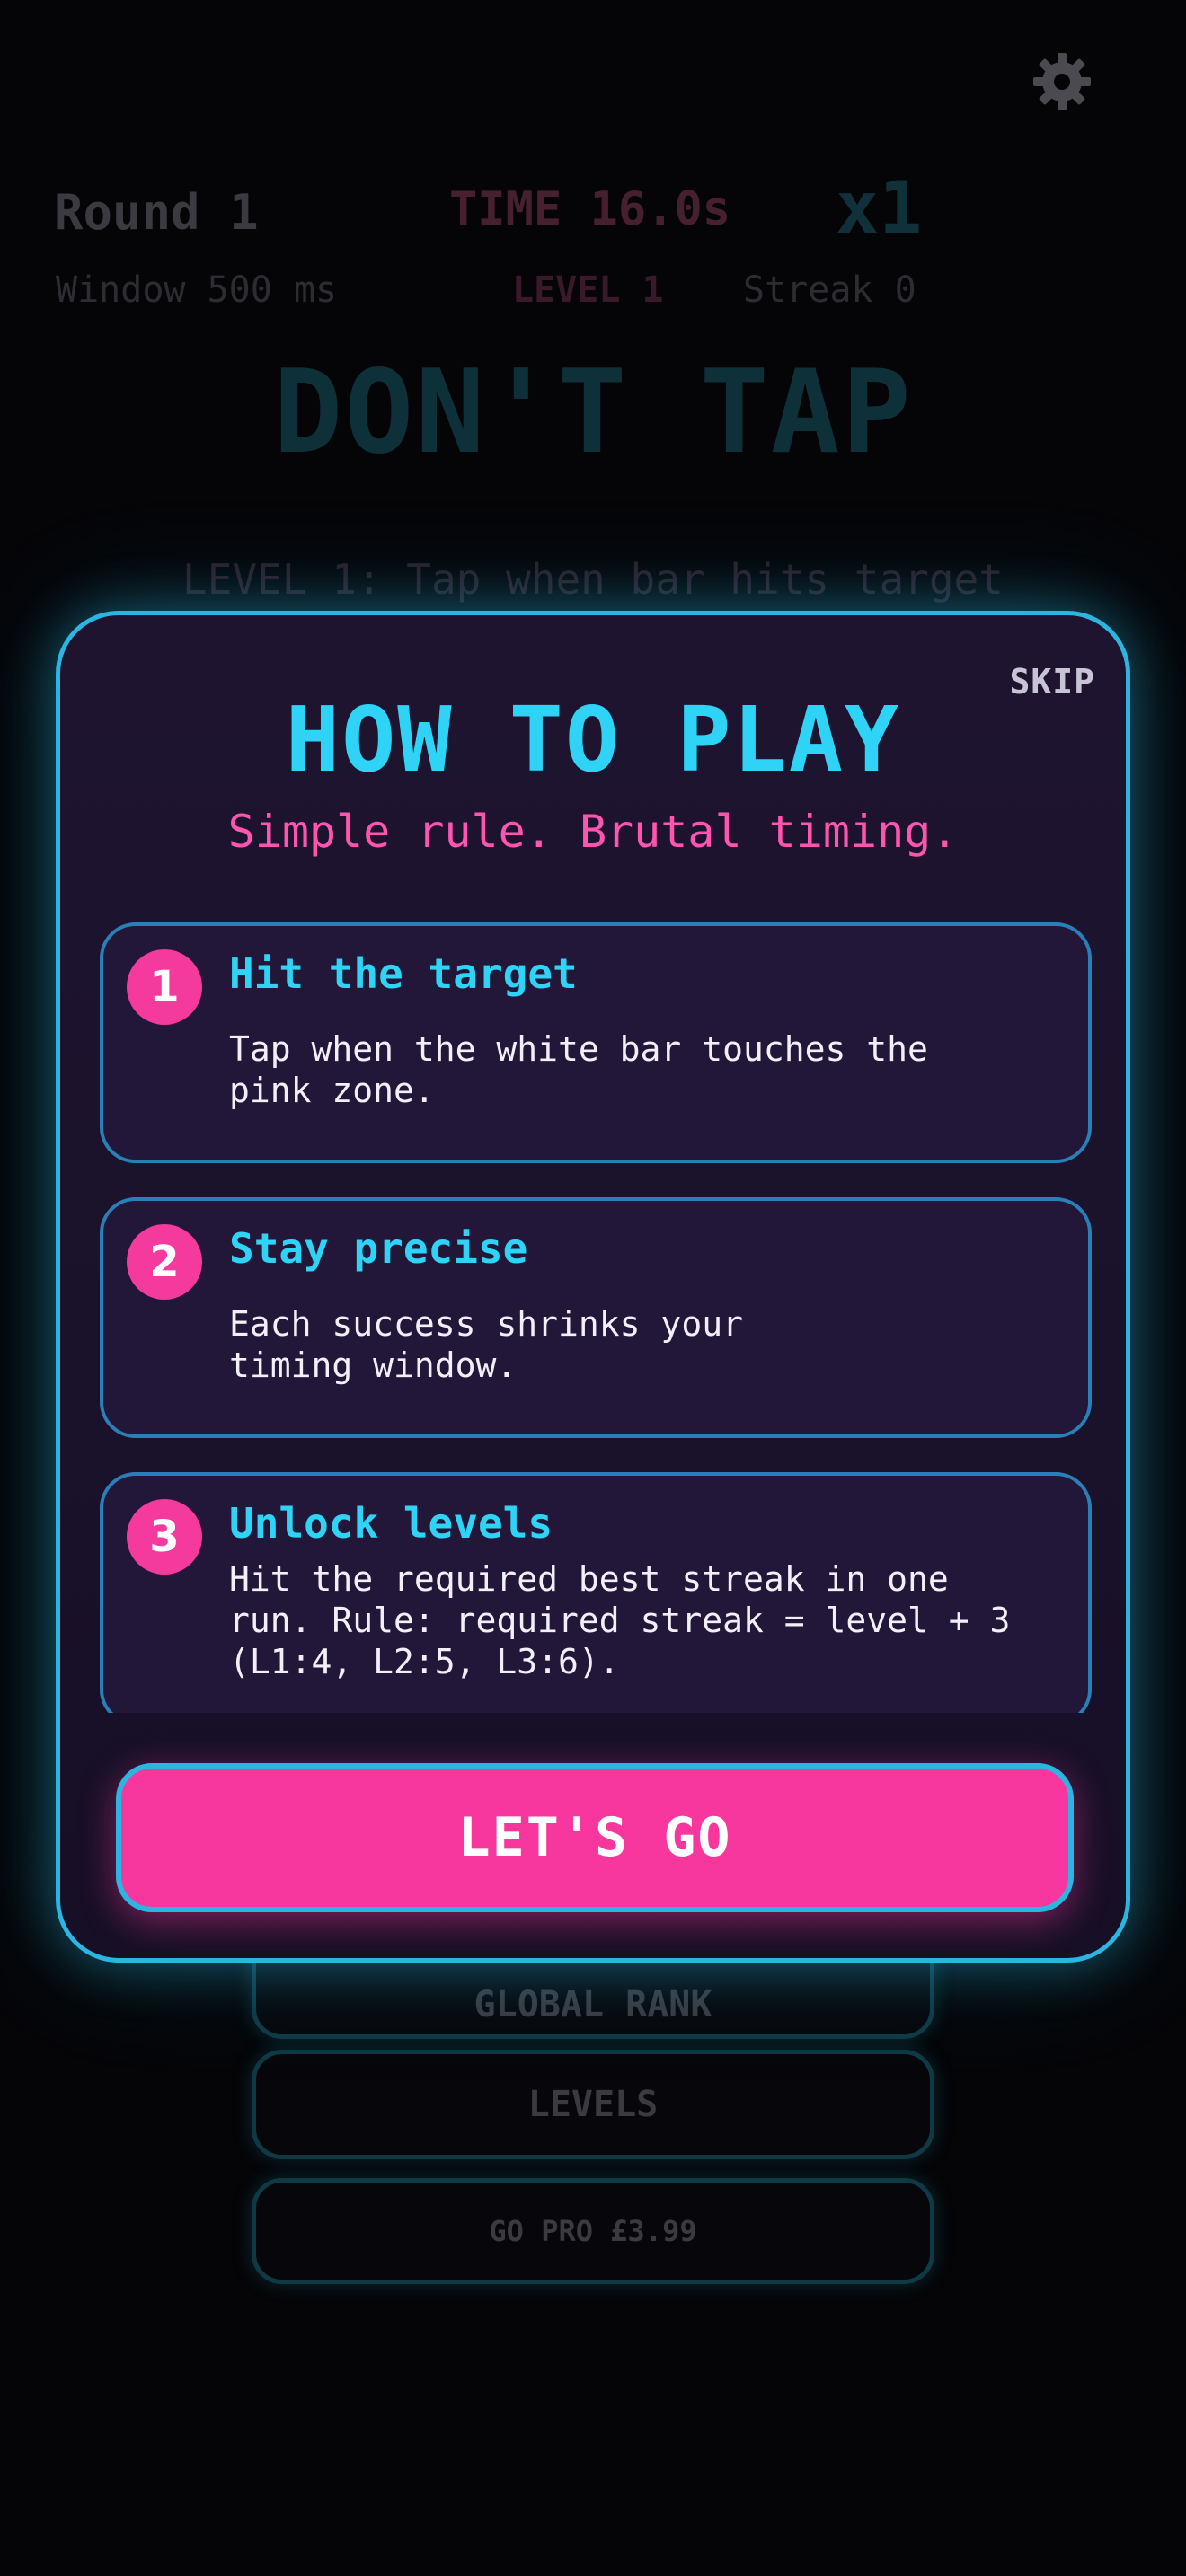 The image size is (1186, 2576). I want to click on levels-button: LEVELS, so click(593, 2104).